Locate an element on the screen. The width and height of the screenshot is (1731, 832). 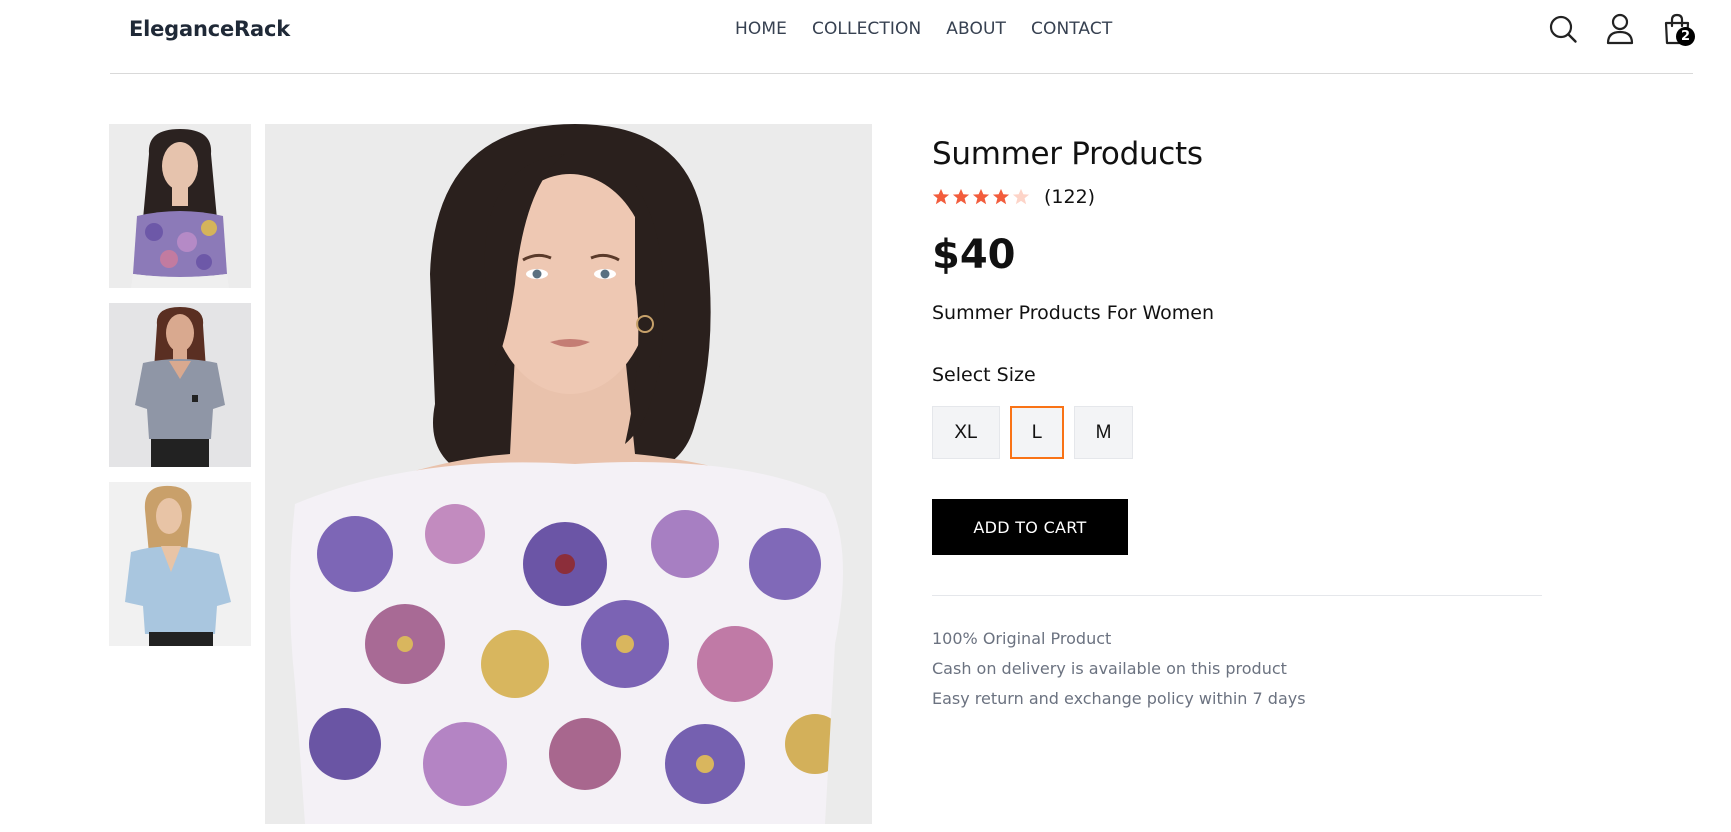
shopping-bag-icon: 2 is located at coordinates (1678, 29).